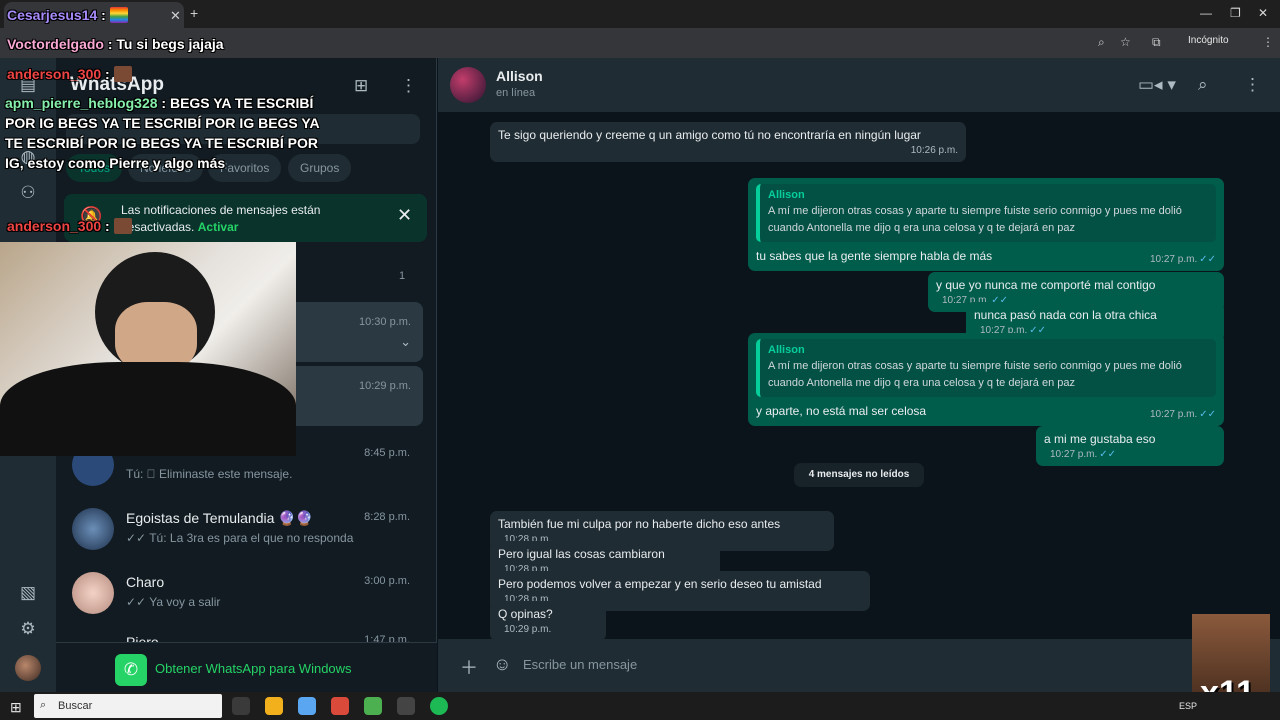  What do you see at coordinates (1101, 42) in the screenshot?
I see `zoom-icon: ⌕` at bounding box center [1101, 42].